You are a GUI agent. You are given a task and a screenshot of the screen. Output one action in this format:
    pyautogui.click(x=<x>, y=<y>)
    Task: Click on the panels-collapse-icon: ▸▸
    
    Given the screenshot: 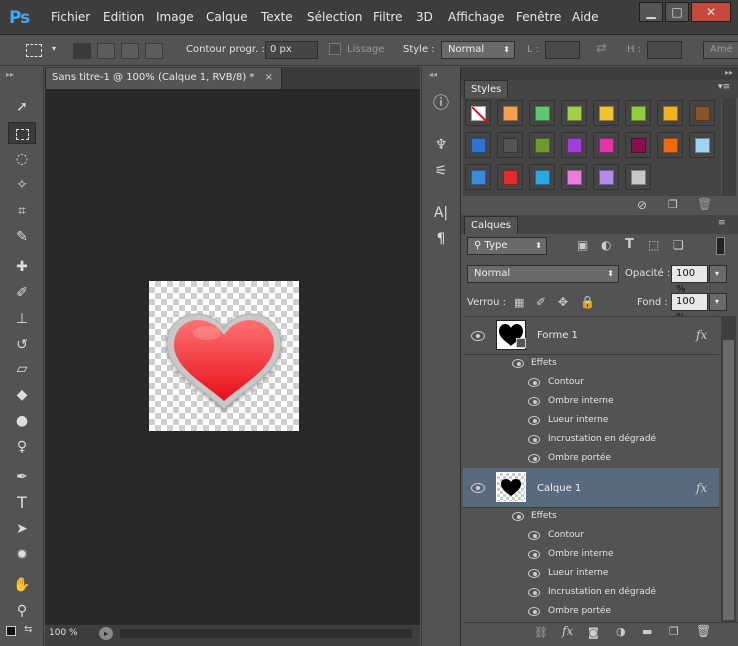 What is the action you would take?
    pyautogui.click(x=729, y=72)
    